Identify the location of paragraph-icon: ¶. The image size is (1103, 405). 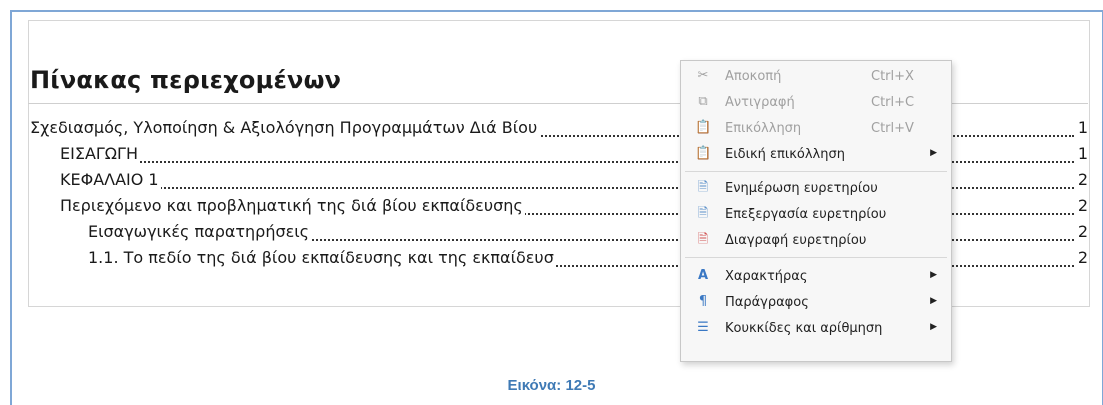
(703, 301).